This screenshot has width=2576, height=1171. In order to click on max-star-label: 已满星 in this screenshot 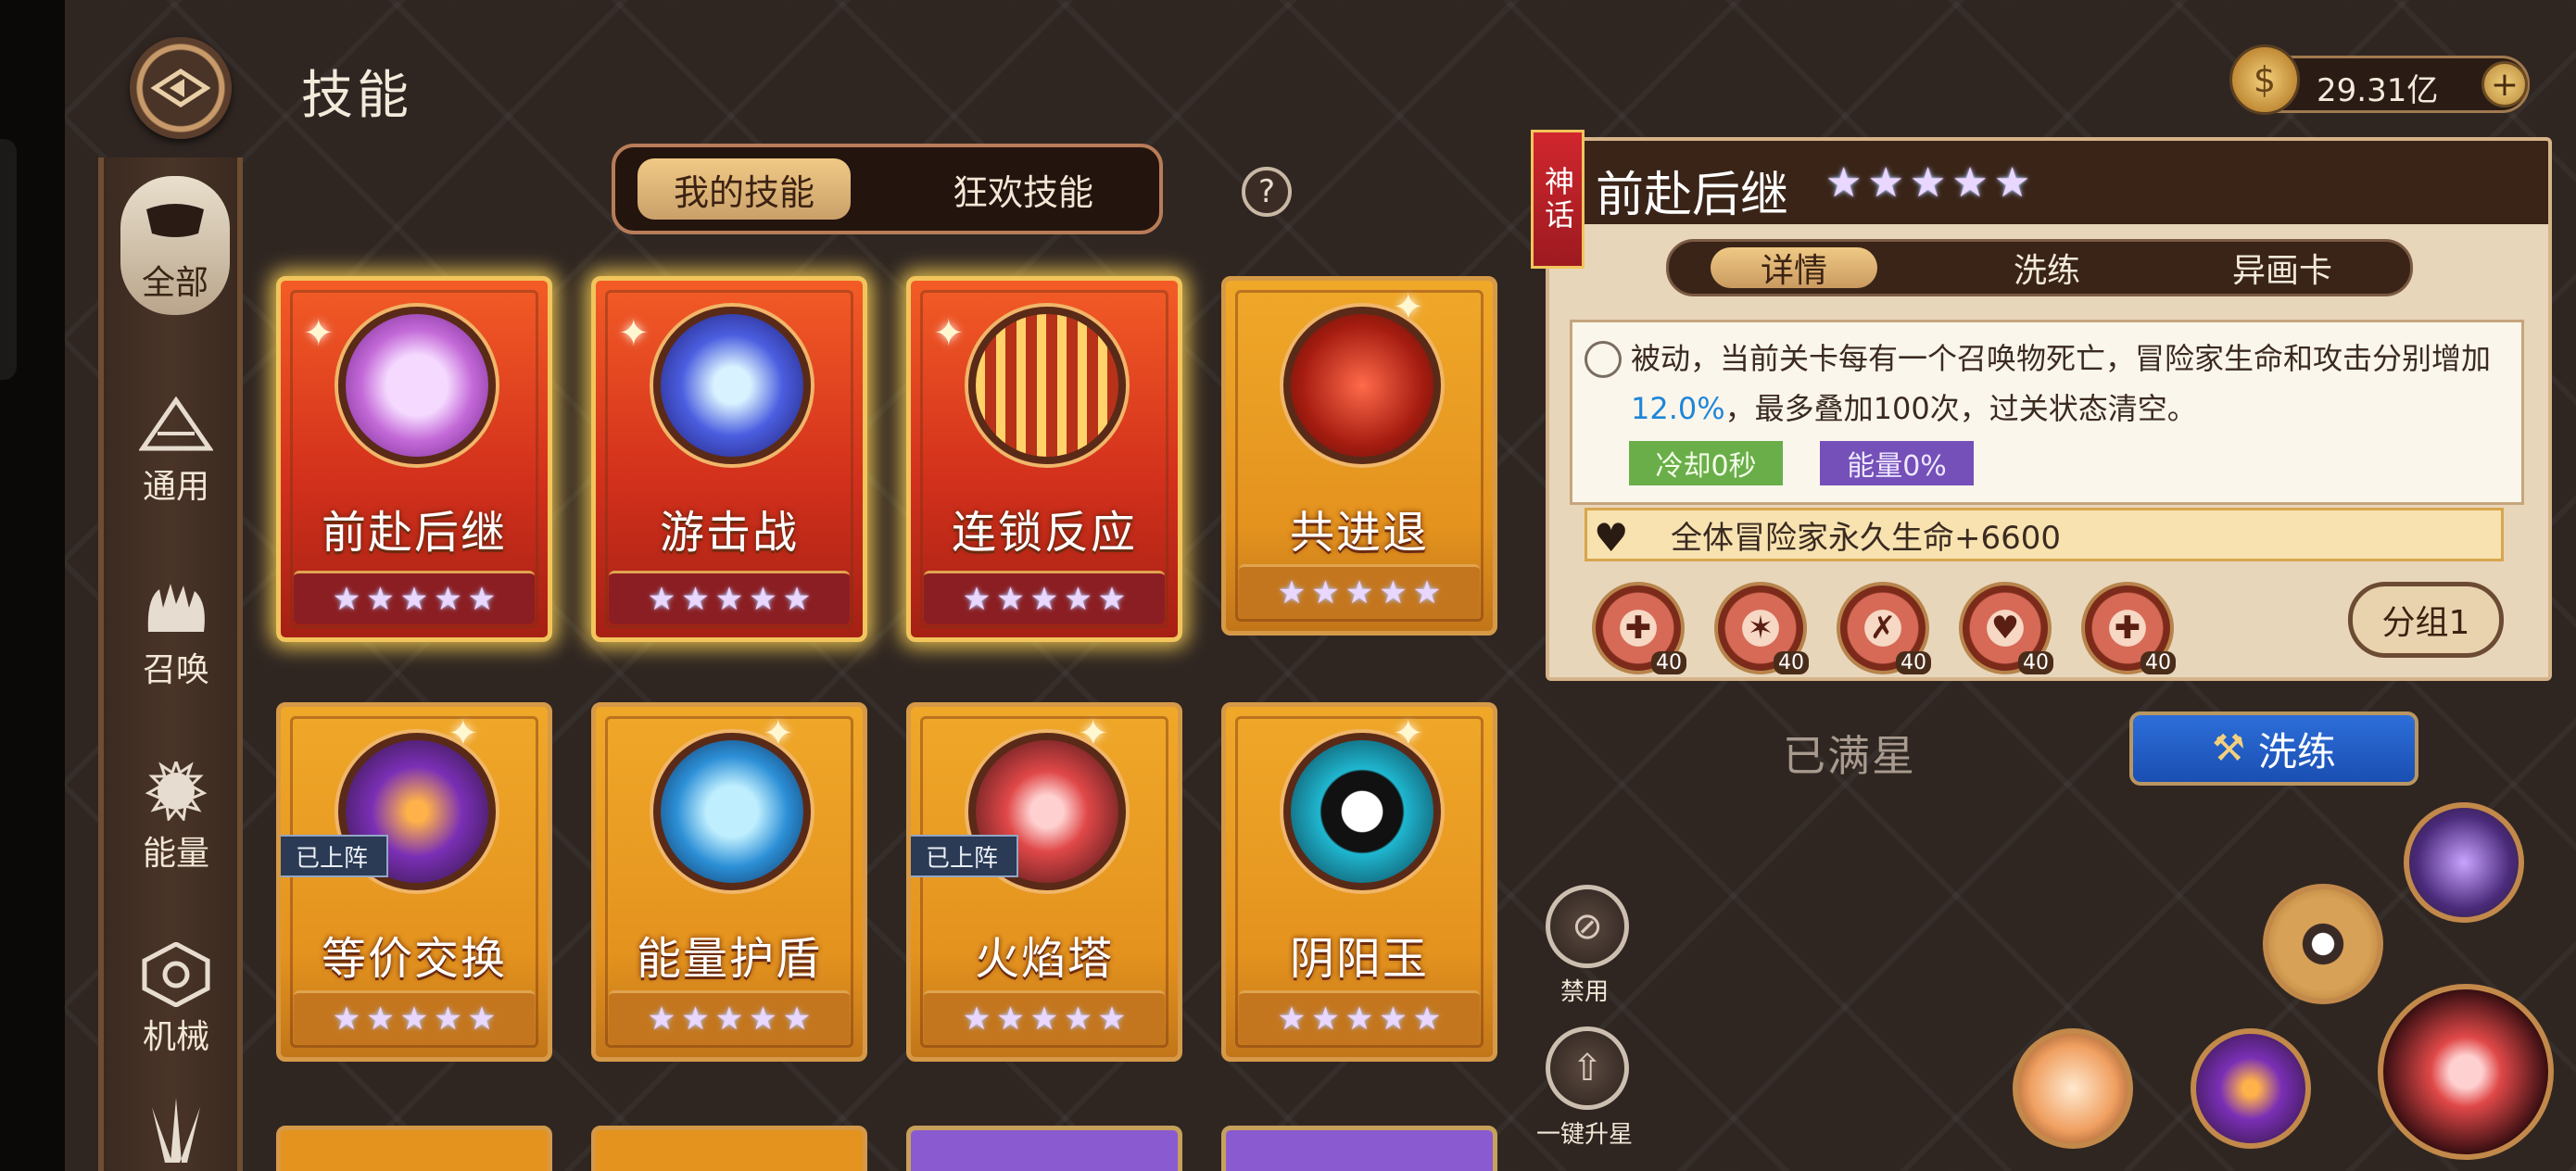, I will do `click(1849, 756)`.